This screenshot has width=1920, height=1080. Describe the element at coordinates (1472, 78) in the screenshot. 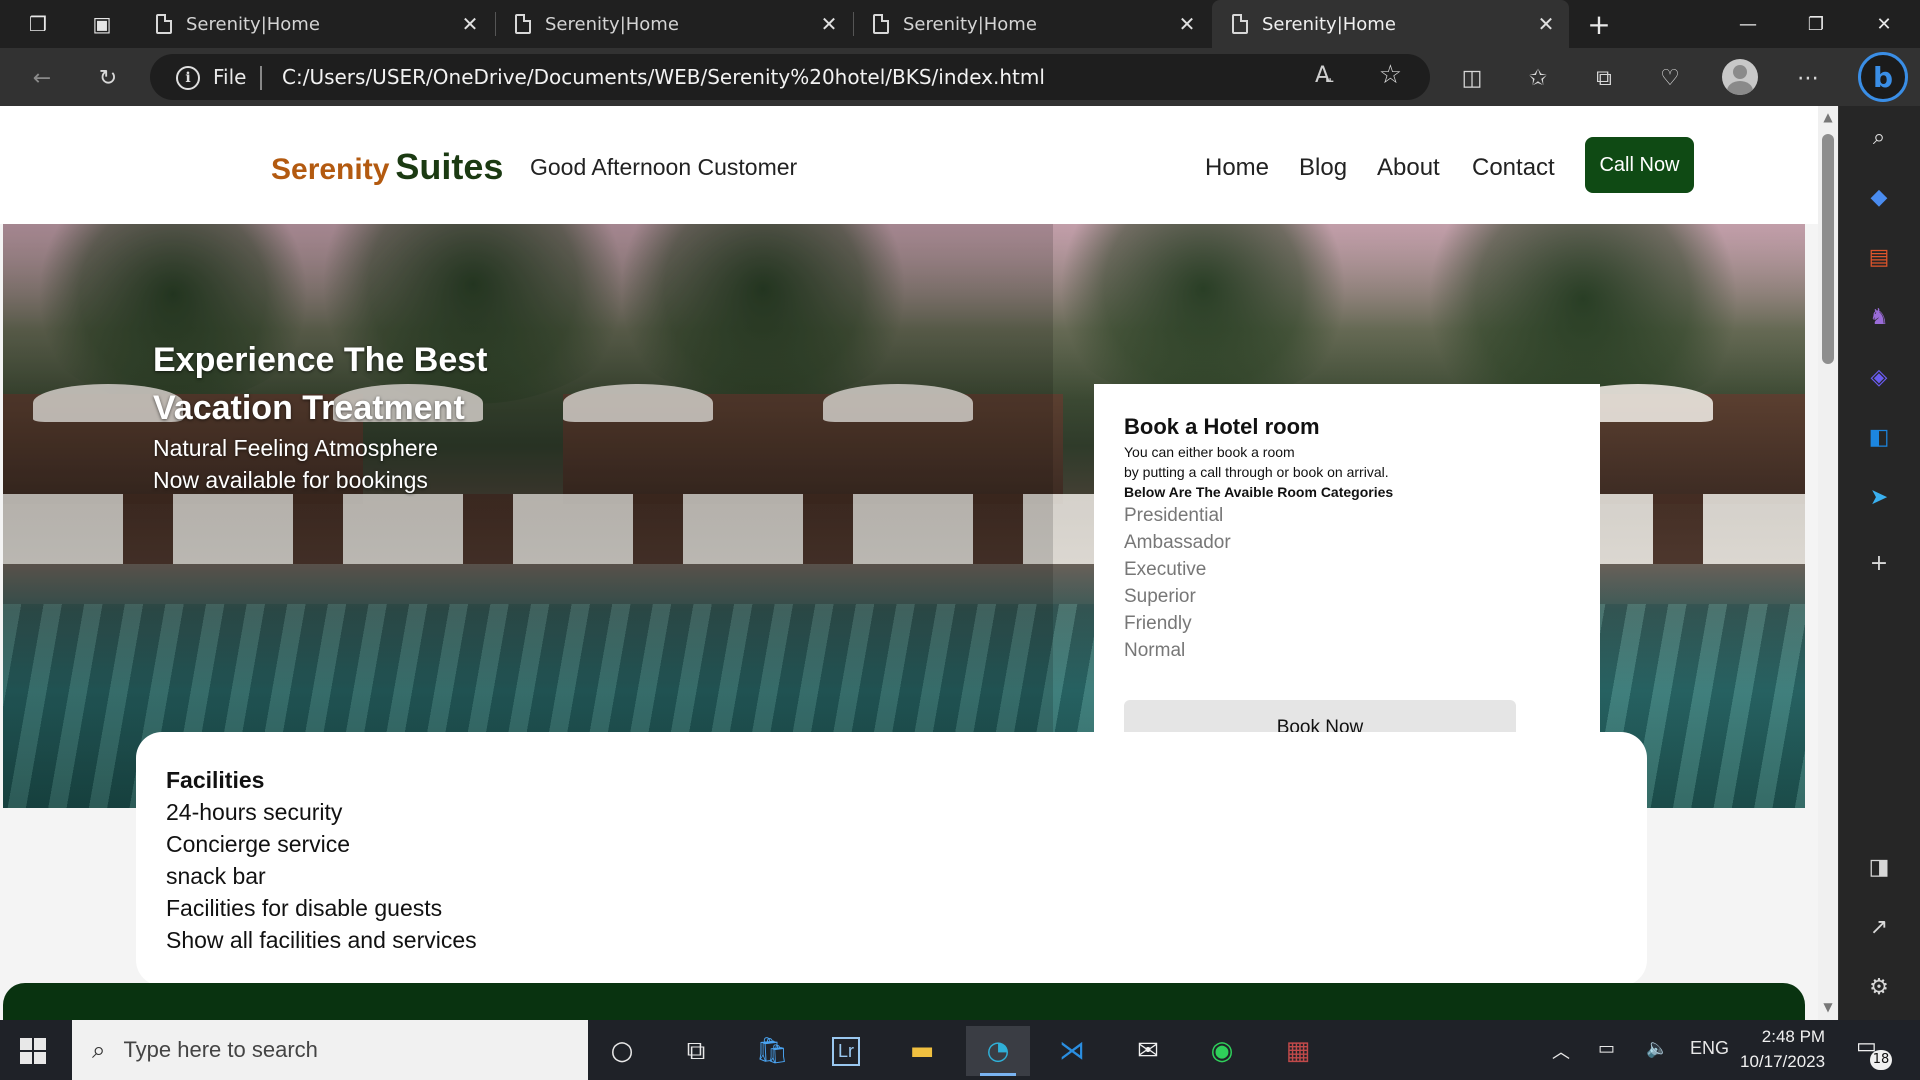

I see `split-screen-icon: ◫` at that location.